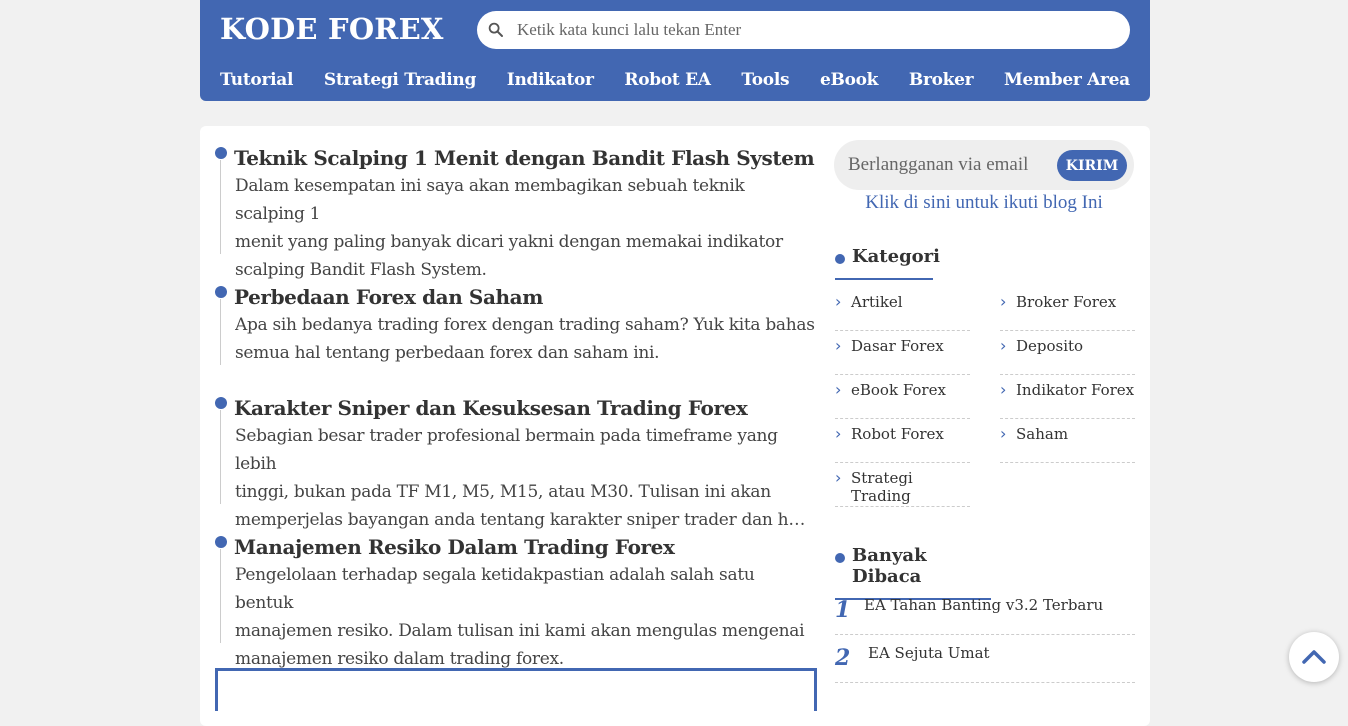 Image resolution: width=1348 pixels, height=726 pixels. Describe the element at coordinates (843, 610) in the screenshot. I see `popular-rank: 1` at that location.